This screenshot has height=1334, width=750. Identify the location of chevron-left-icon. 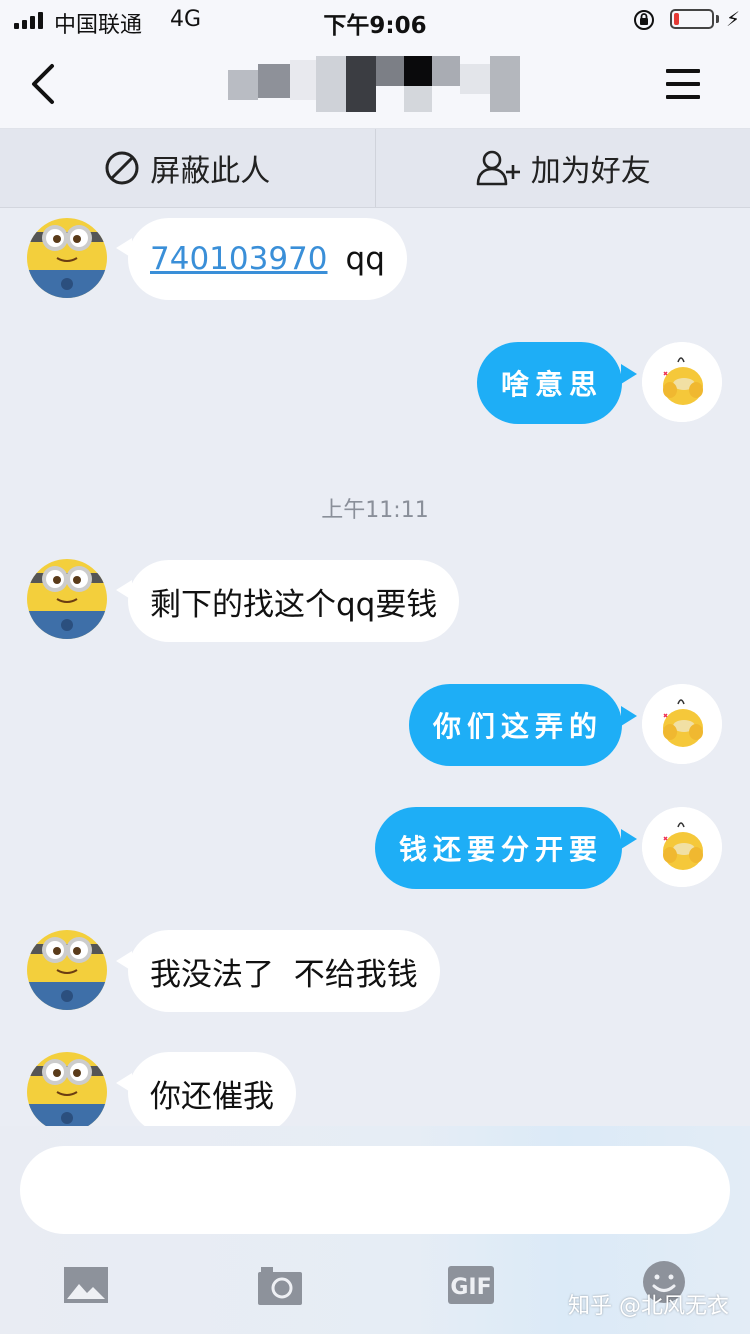
(43, 84).